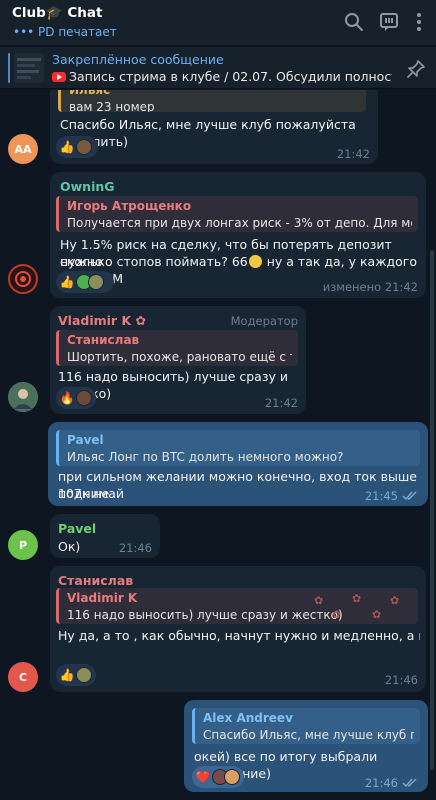 This screenshot has width=436, height=800. What do you see at coordinates (218, 777) in the screenshot?
I see `reaction-chip: ❤️` at bounding box center [218, 777].